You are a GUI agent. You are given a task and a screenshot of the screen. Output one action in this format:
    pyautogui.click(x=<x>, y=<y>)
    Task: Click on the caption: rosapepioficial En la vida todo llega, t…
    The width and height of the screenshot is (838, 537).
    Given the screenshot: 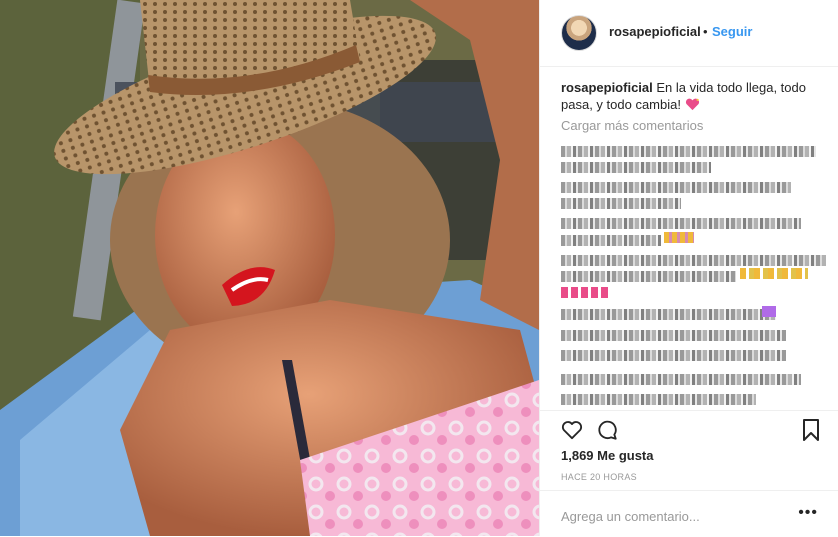 What is the action you would take?
    pyautogui.click(x=692, y=96)
    